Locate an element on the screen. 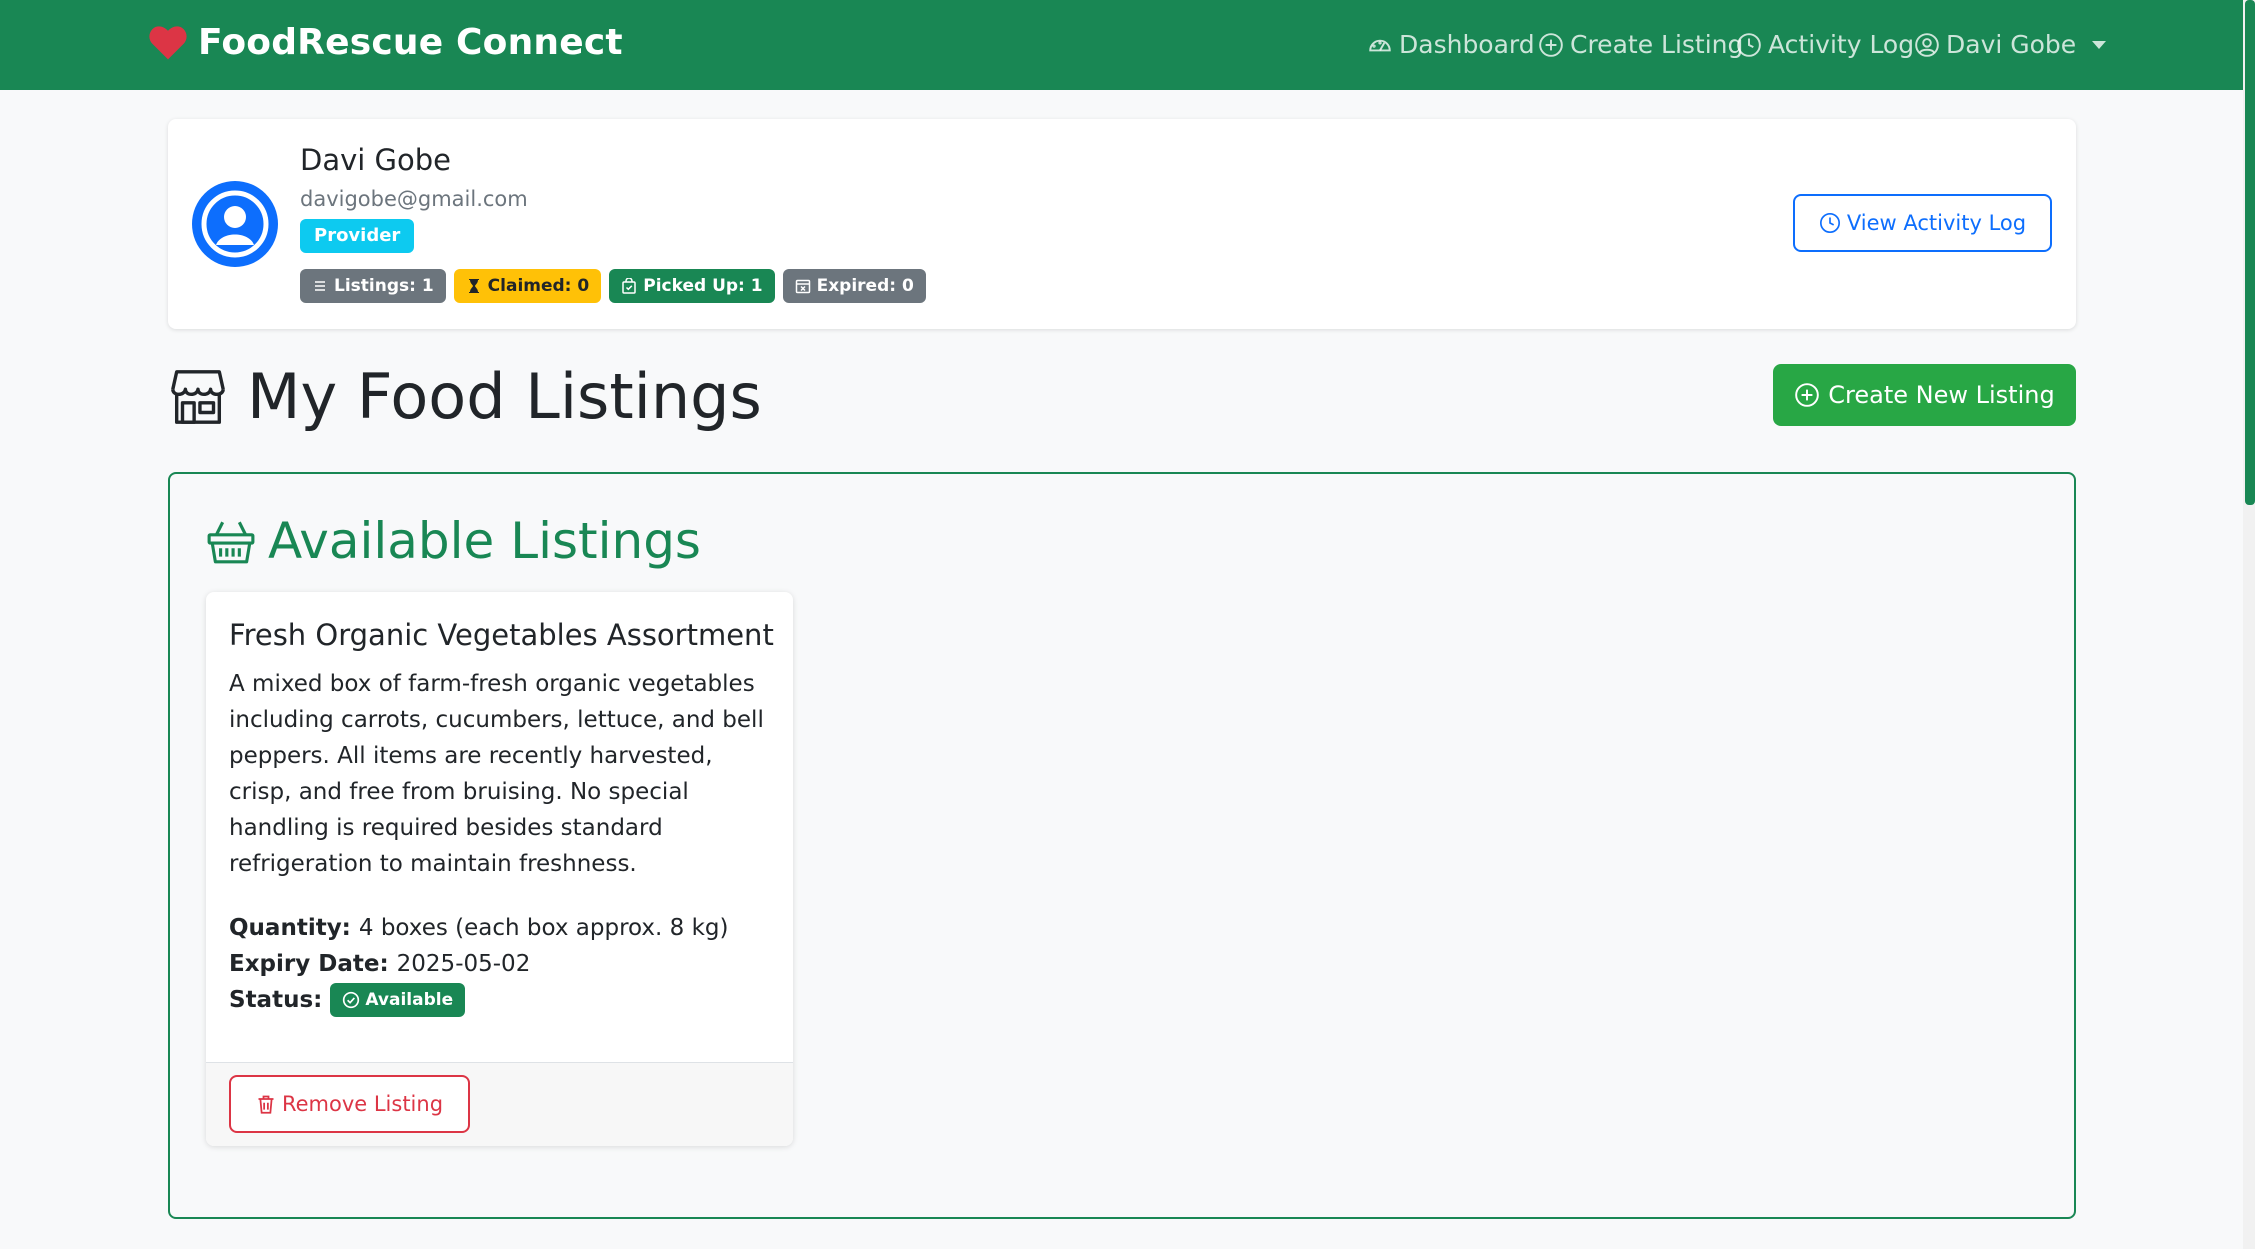  view-activity-log-button: View Activity Log is located at coordinates (1922, 223).